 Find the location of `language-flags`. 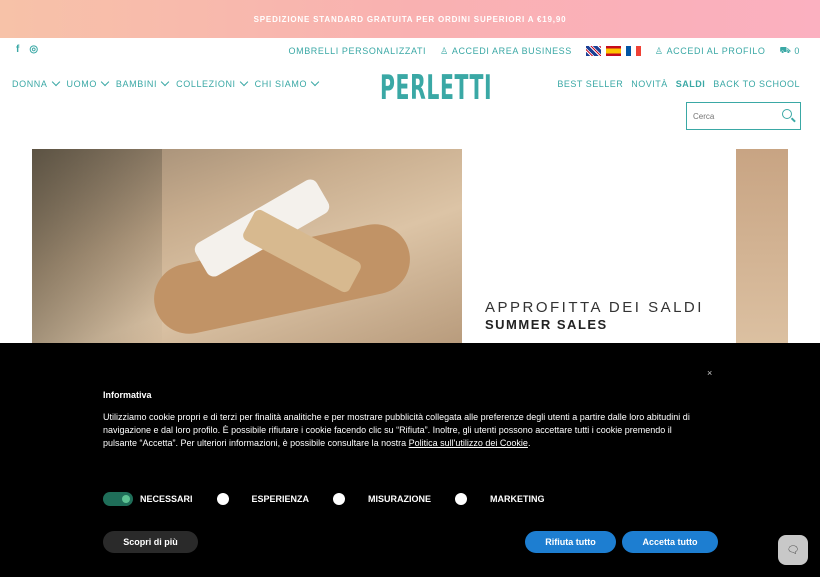

language-flags is located at coordinates (613, 51).